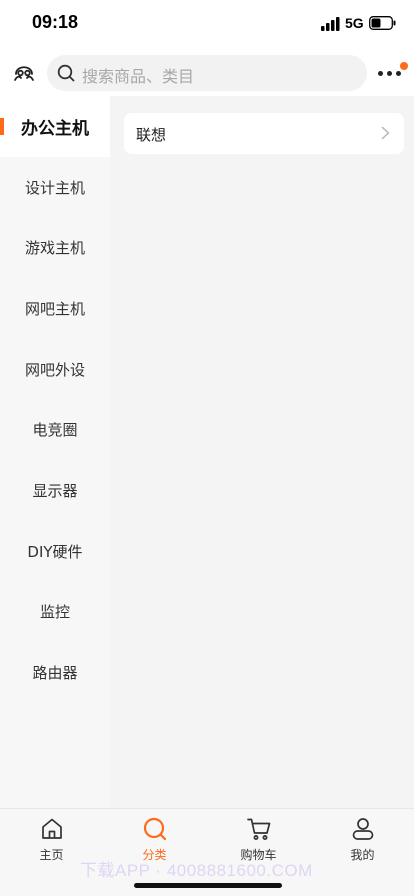 The image size is (414, 896). Describe the element at coordinates (51, 855) in the screenshot. I see `tab-label: 主页` at that location.